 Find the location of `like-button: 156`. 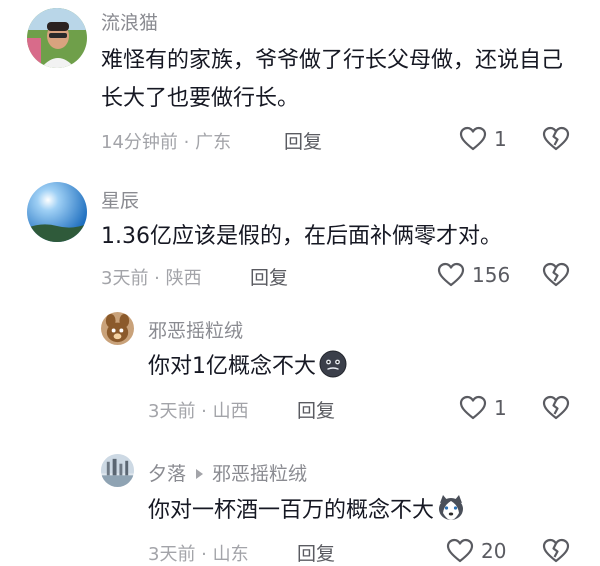

like-button: 156 is located at coordinates (473, 275).